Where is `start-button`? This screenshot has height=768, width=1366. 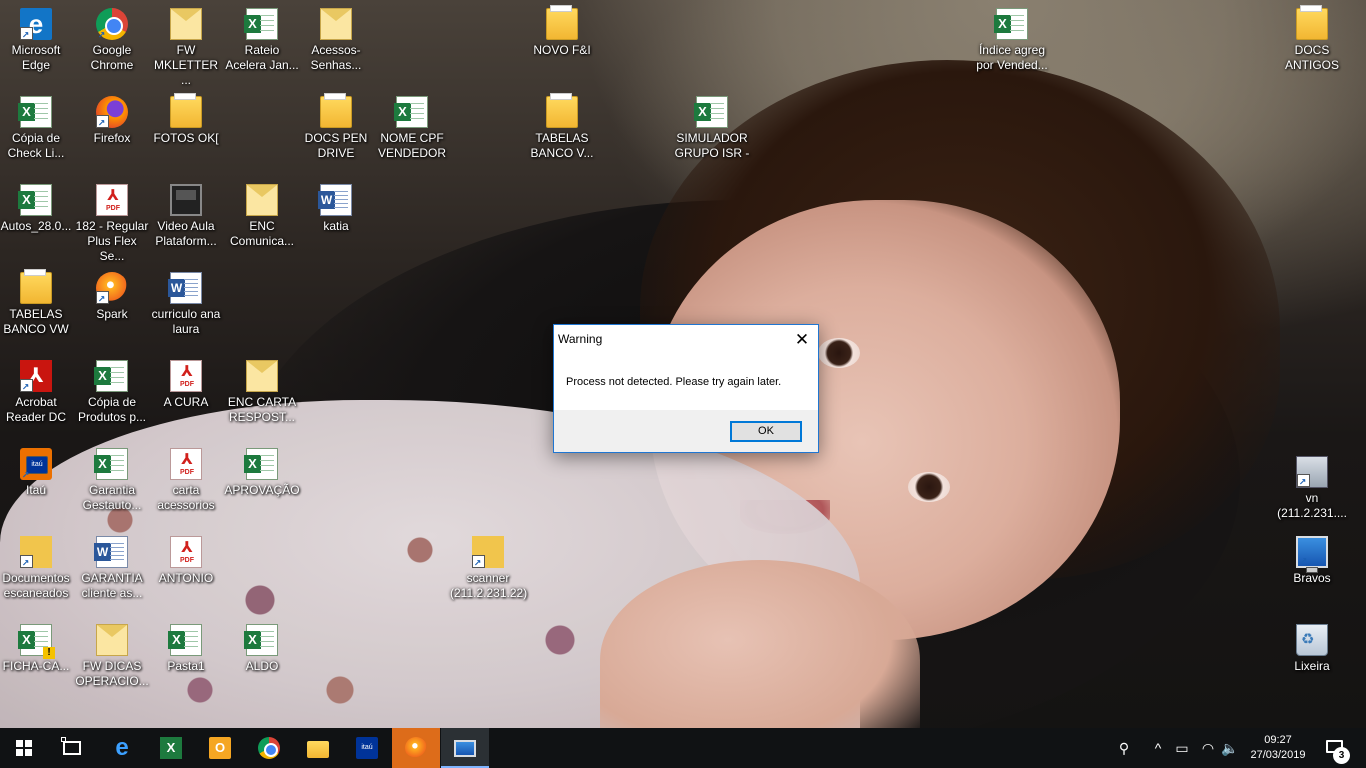 start-button is located at coordinates (24, 748).